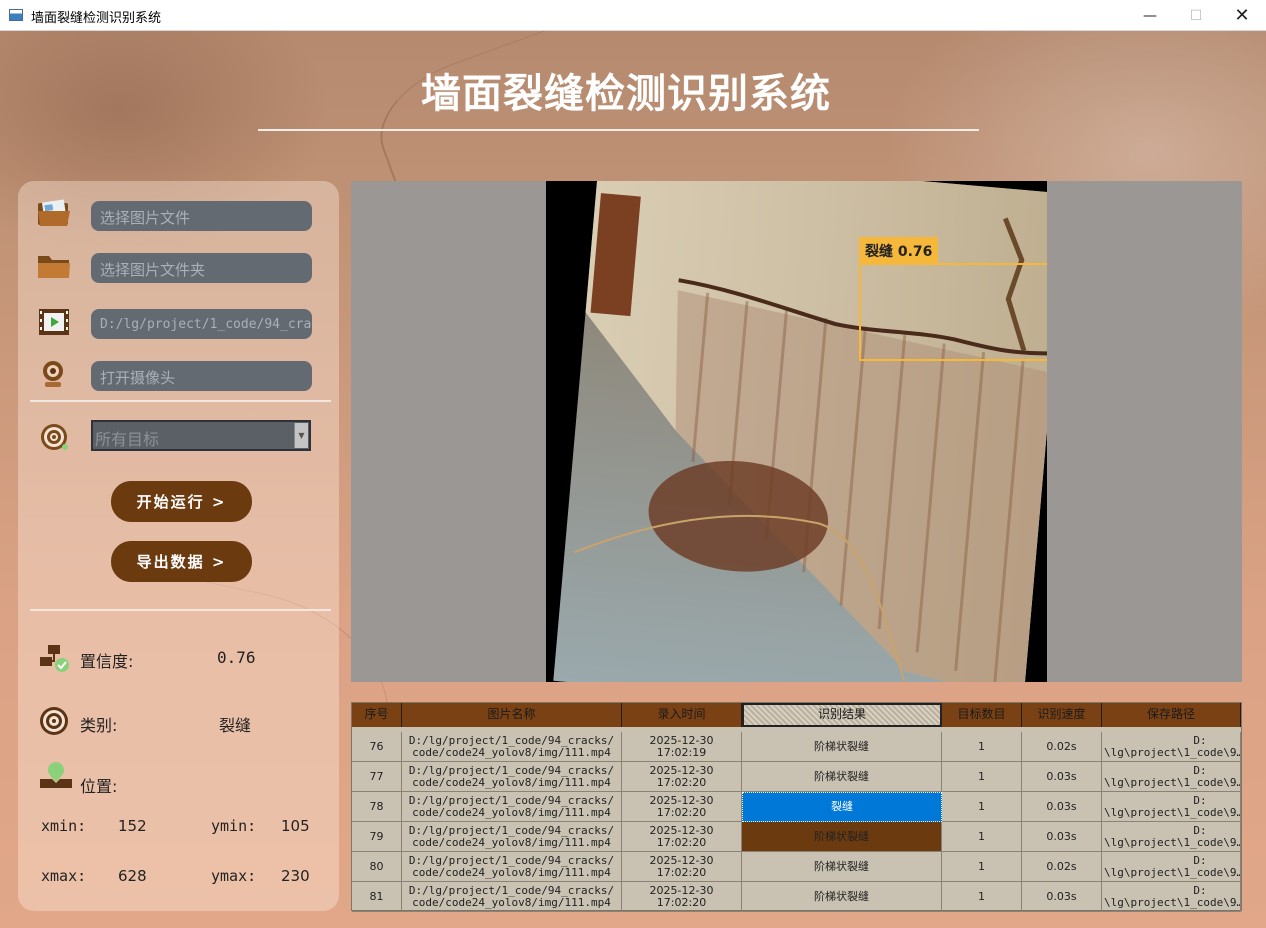 Image resolution: width=1266 pixels, height=928 pixels. What do you see at coordinates (96, 18) in the screenshot?
I see `window-title: 墙面裂缝检测识别系统` at bounding box center [96, 18].